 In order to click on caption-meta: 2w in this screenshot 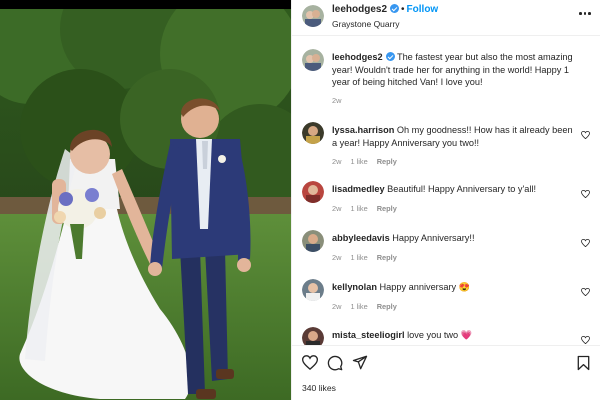, I will do `click(341, 100)`.